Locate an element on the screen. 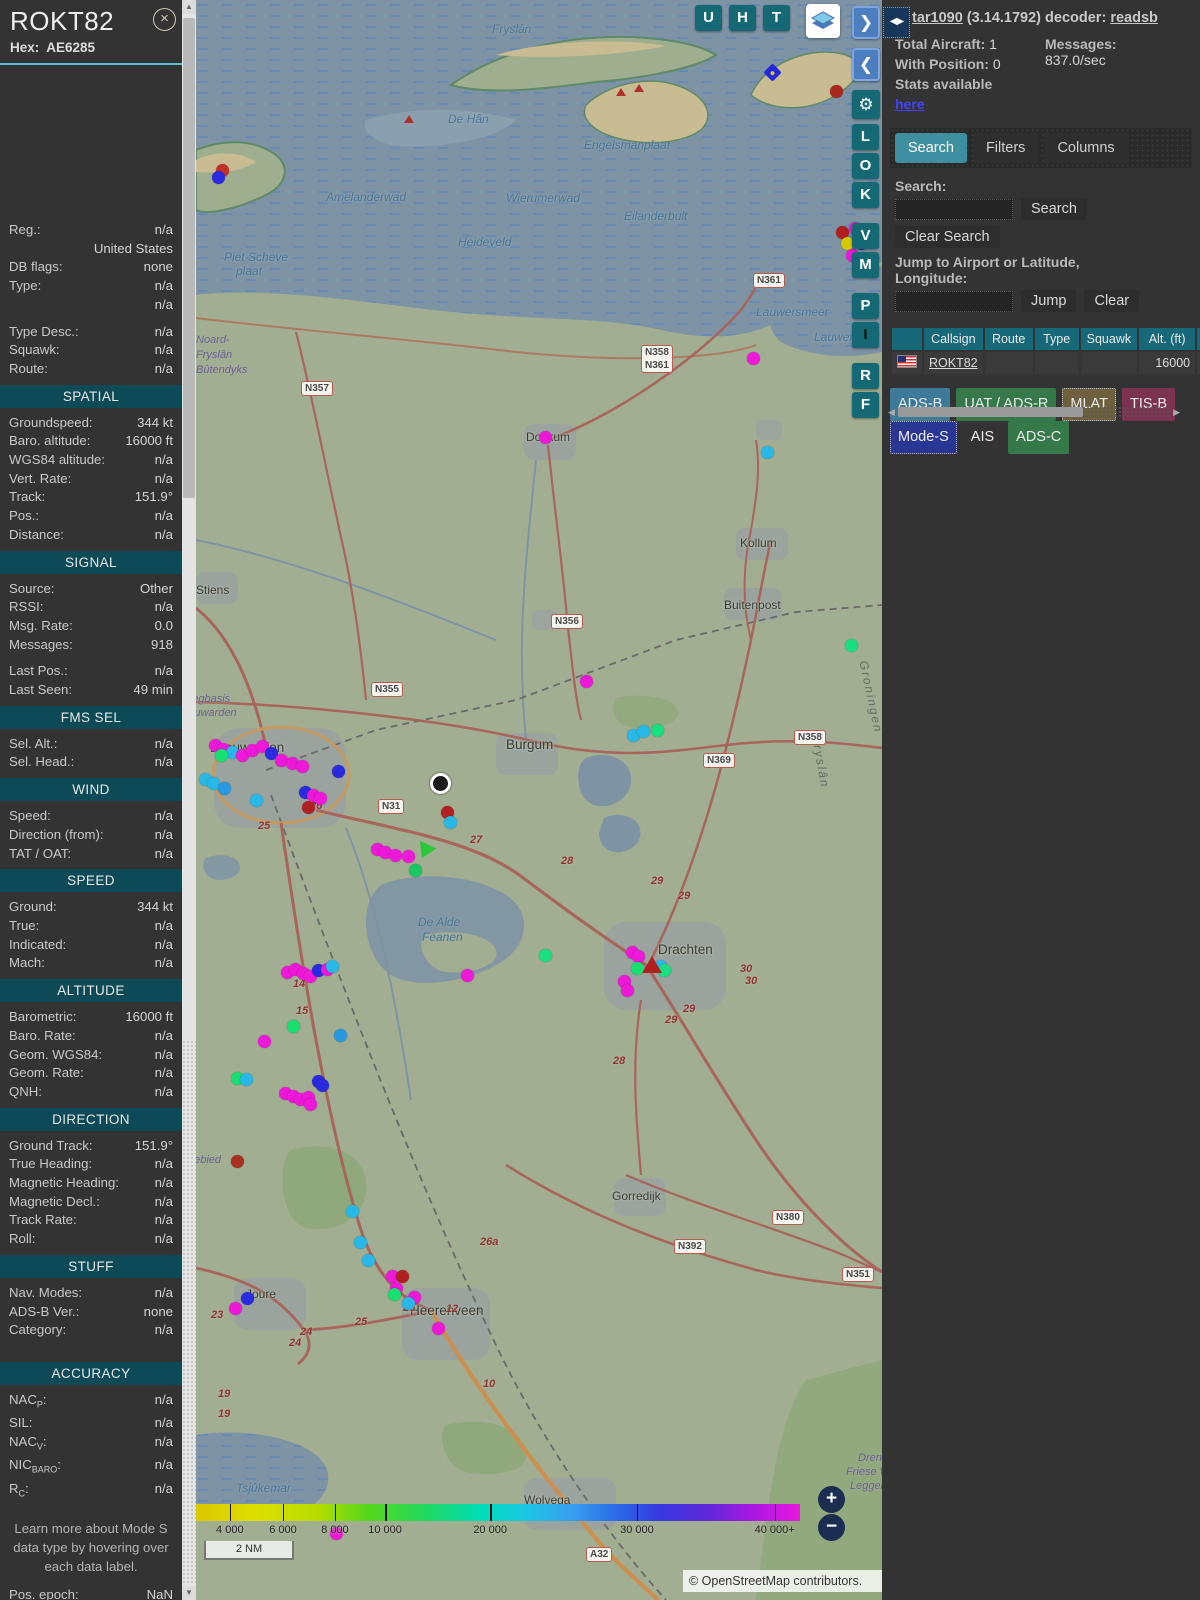  table-header-cell: Alt. (ft) is located at coordinates (1167, 339).